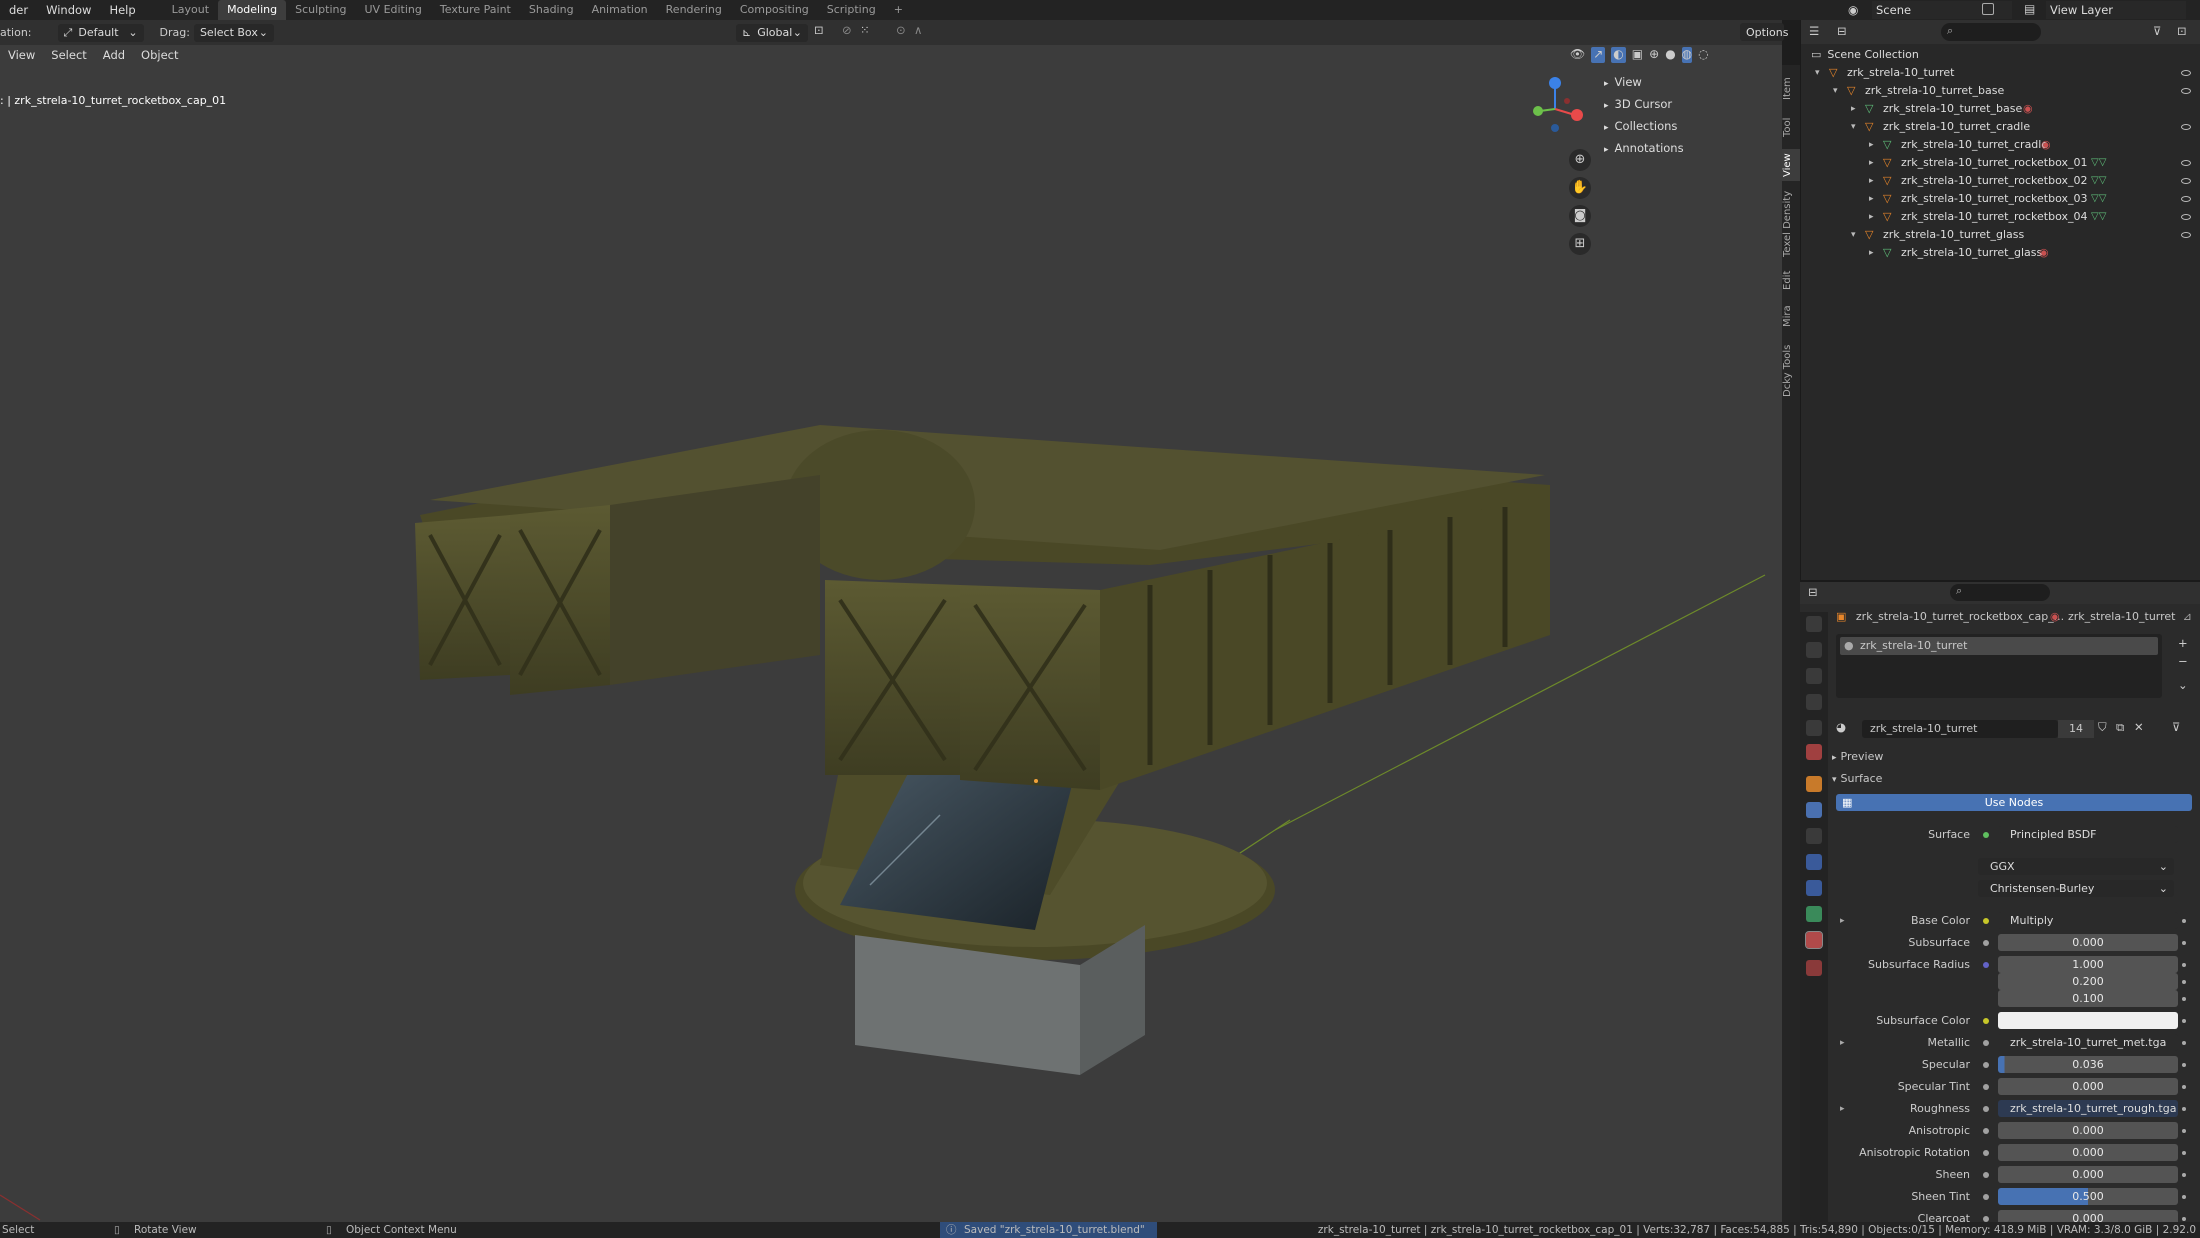  I want to click on workspace-tab-shading: Shading, so click(551, 10).